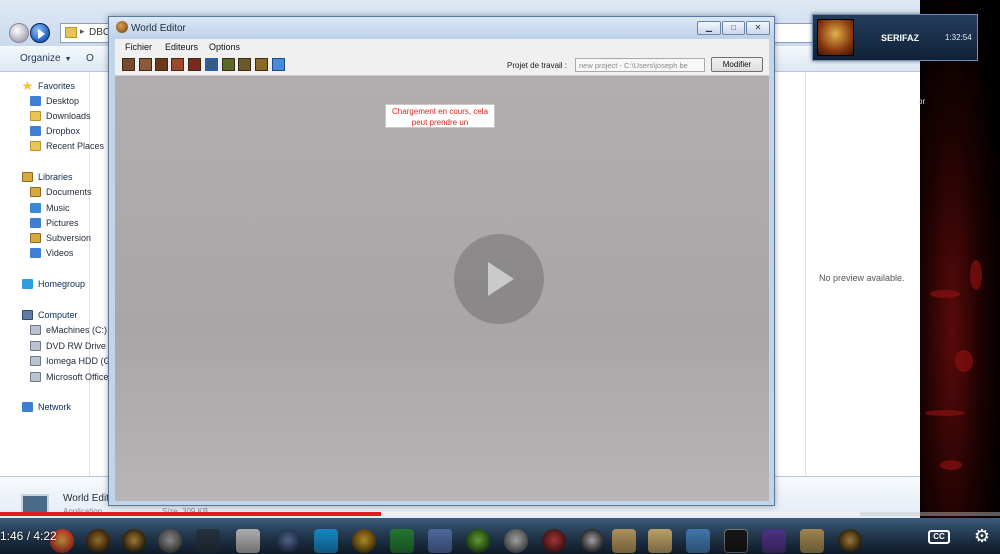  Describe the element at coordinates (71, 32) in the screenshot. I see `folder-icon` at that location.